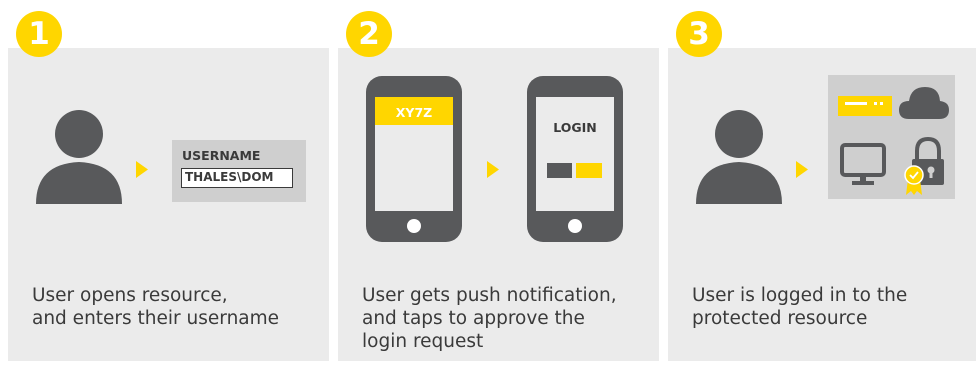 Image resolution: width=976 pixels, height=365 pixels. I want to click on caption-line: and taps to approve the, so click(473, 318).